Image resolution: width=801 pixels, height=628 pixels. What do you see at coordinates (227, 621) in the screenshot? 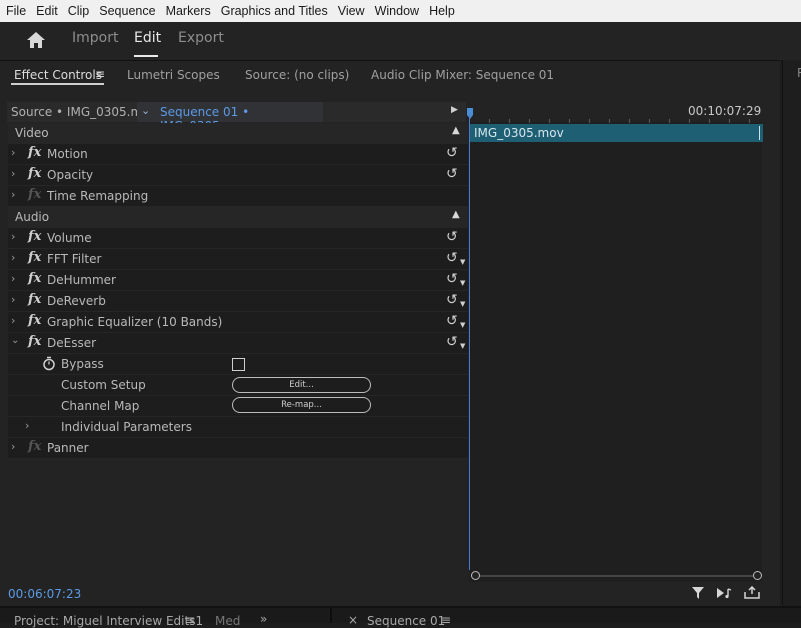
I see `tab-media: Med` at bounding box center [227, 621].